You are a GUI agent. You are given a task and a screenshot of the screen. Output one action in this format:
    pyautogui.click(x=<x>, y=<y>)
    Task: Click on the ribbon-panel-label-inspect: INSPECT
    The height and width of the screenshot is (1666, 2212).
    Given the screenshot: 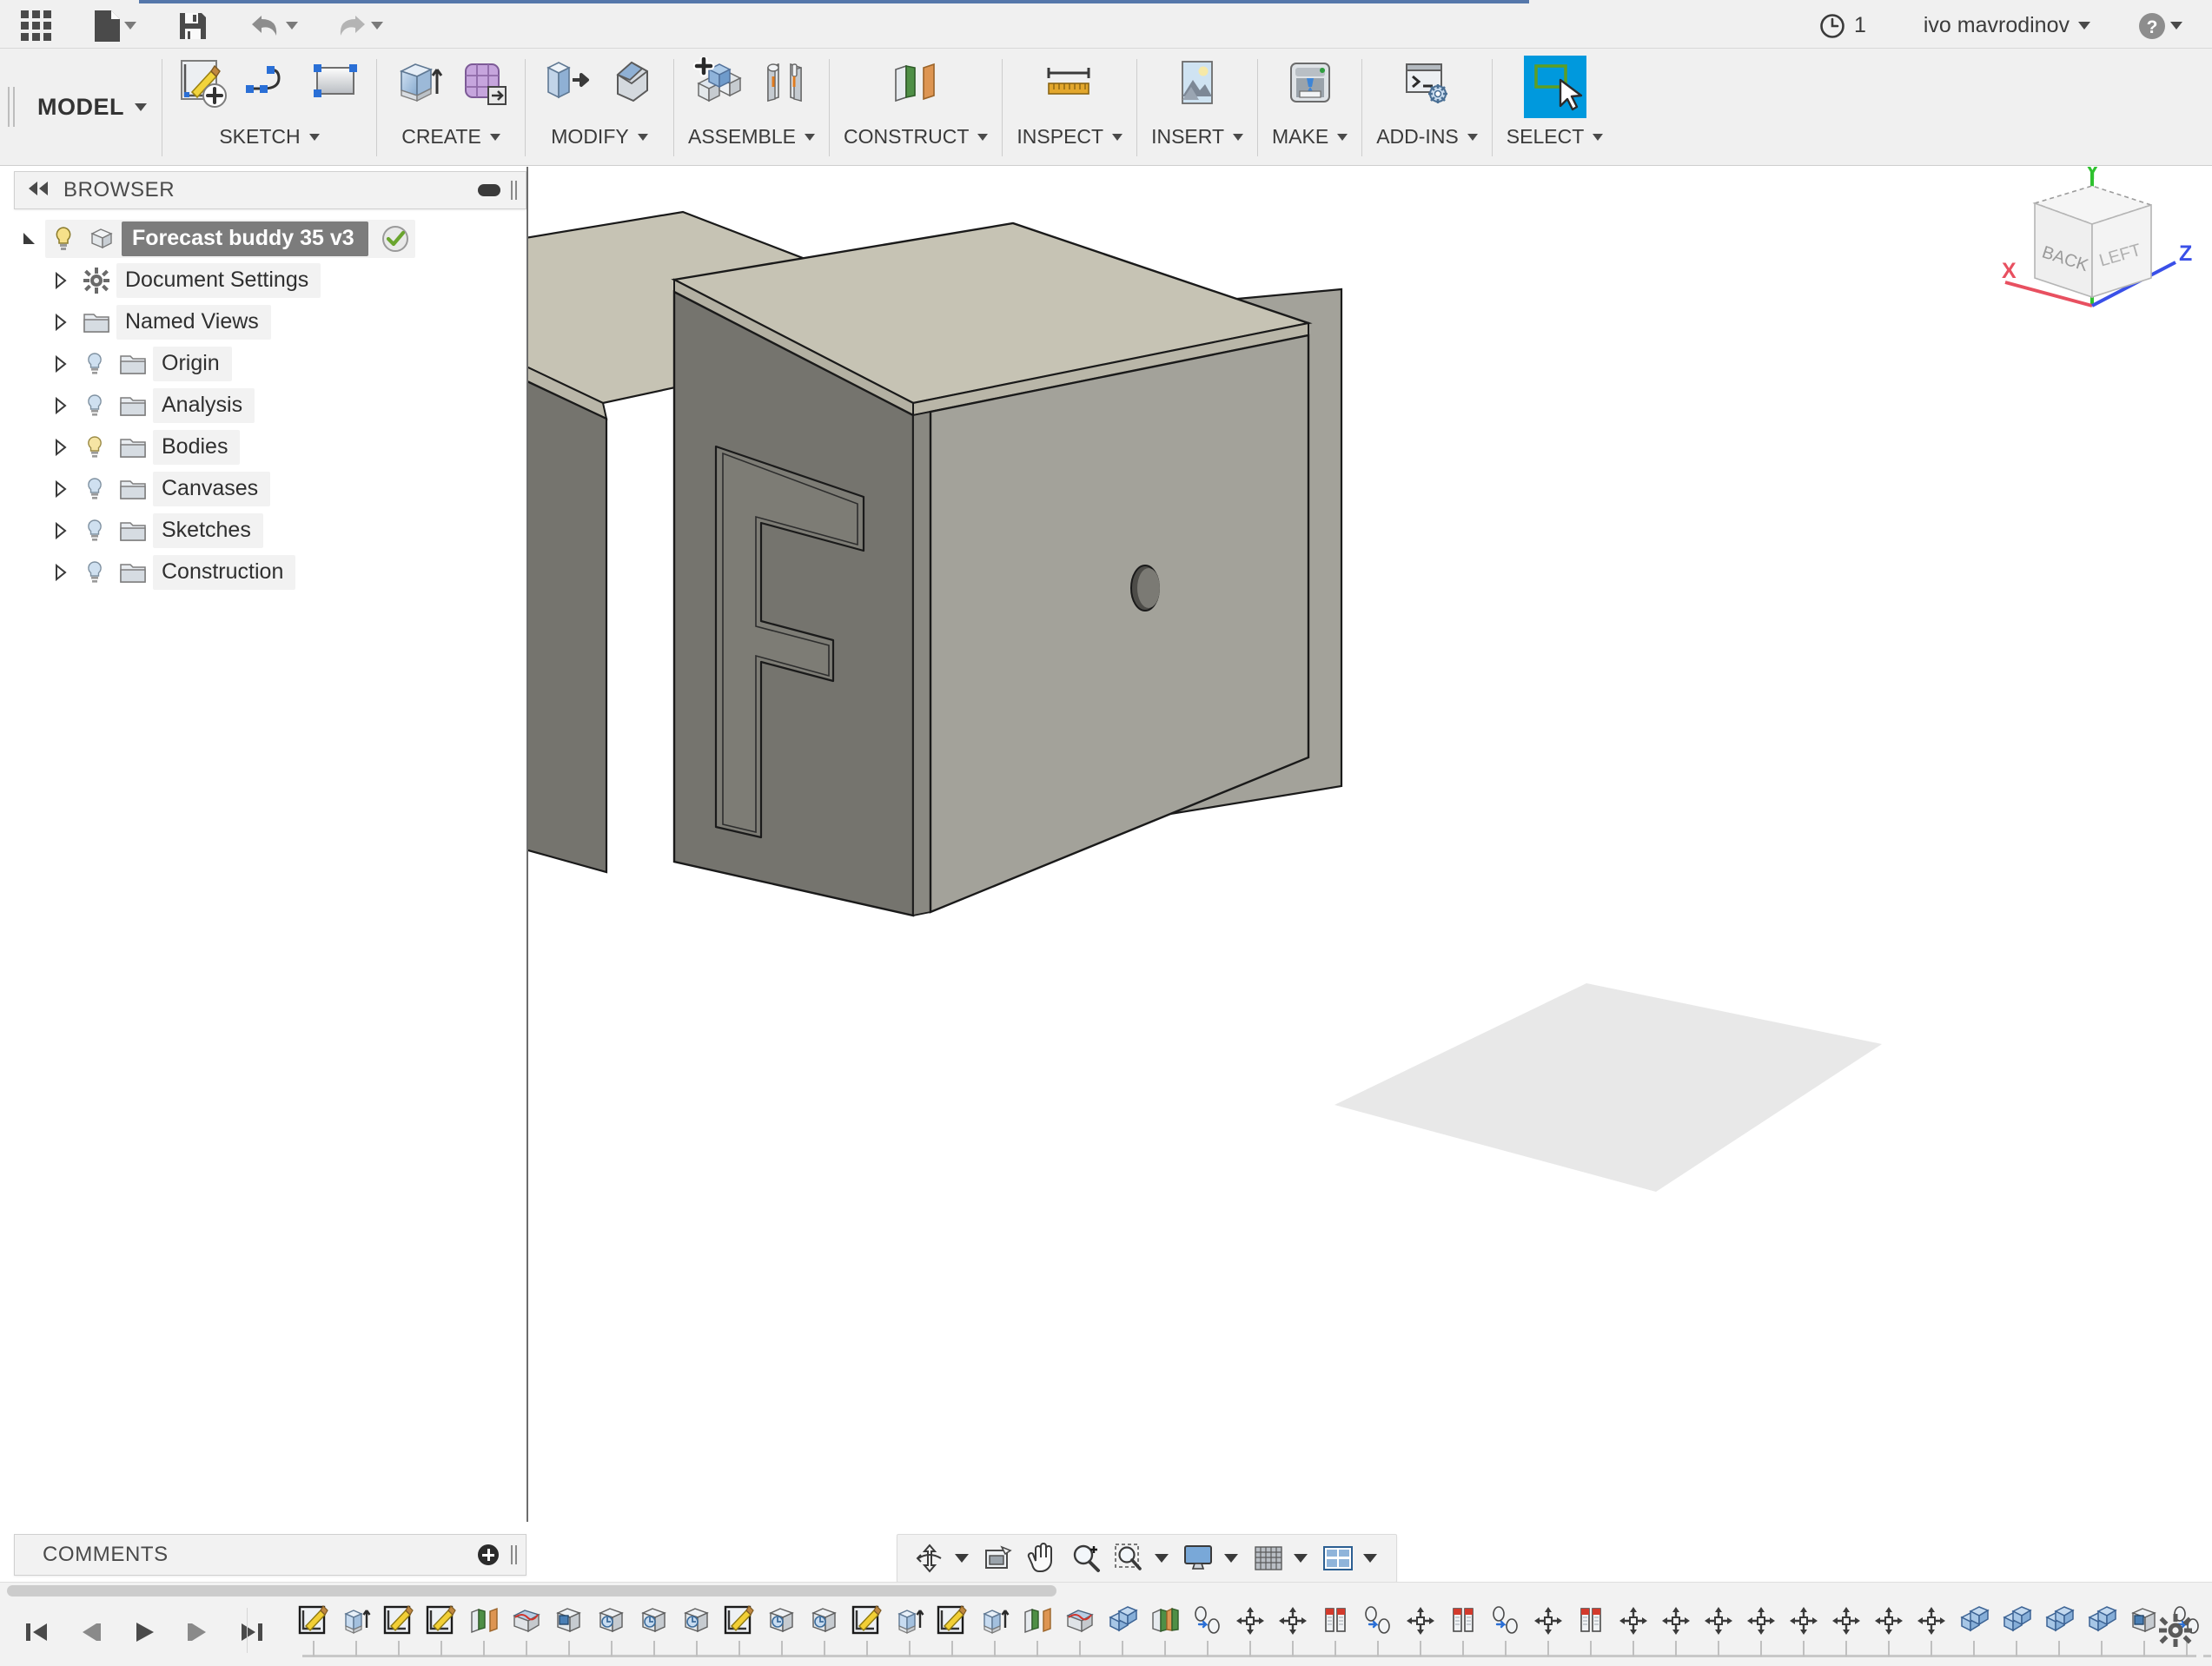 What is the action you would take?
    pyautogui.click(x=1070, y=137)
    